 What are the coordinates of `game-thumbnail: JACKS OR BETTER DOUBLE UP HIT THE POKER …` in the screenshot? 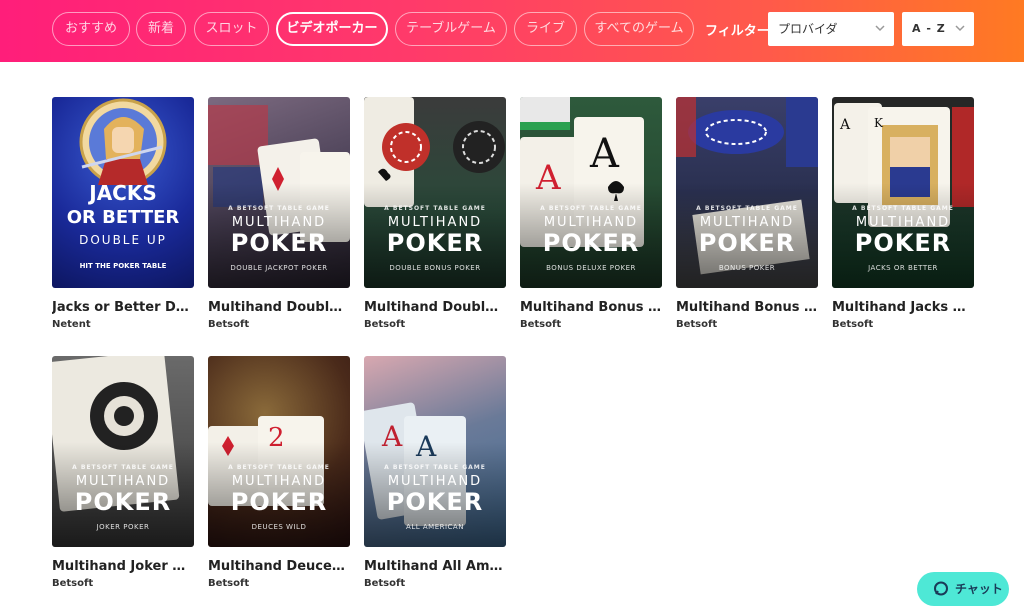 It's located at (123, 192).